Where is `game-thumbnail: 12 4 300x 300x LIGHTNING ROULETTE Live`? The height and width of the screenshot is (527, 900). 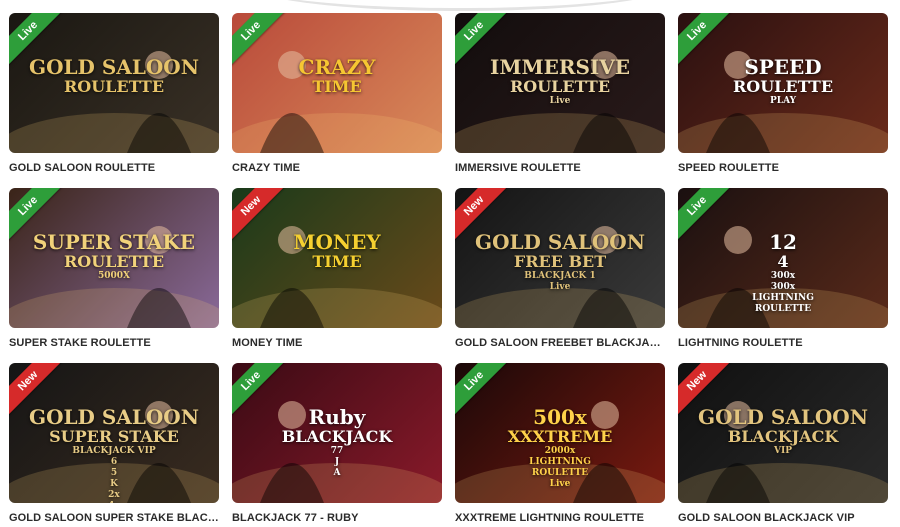
game-thumbnail: 12 4 300x 300x LIGHTNING ROULETTE Live is located at coordinates (783, 258).